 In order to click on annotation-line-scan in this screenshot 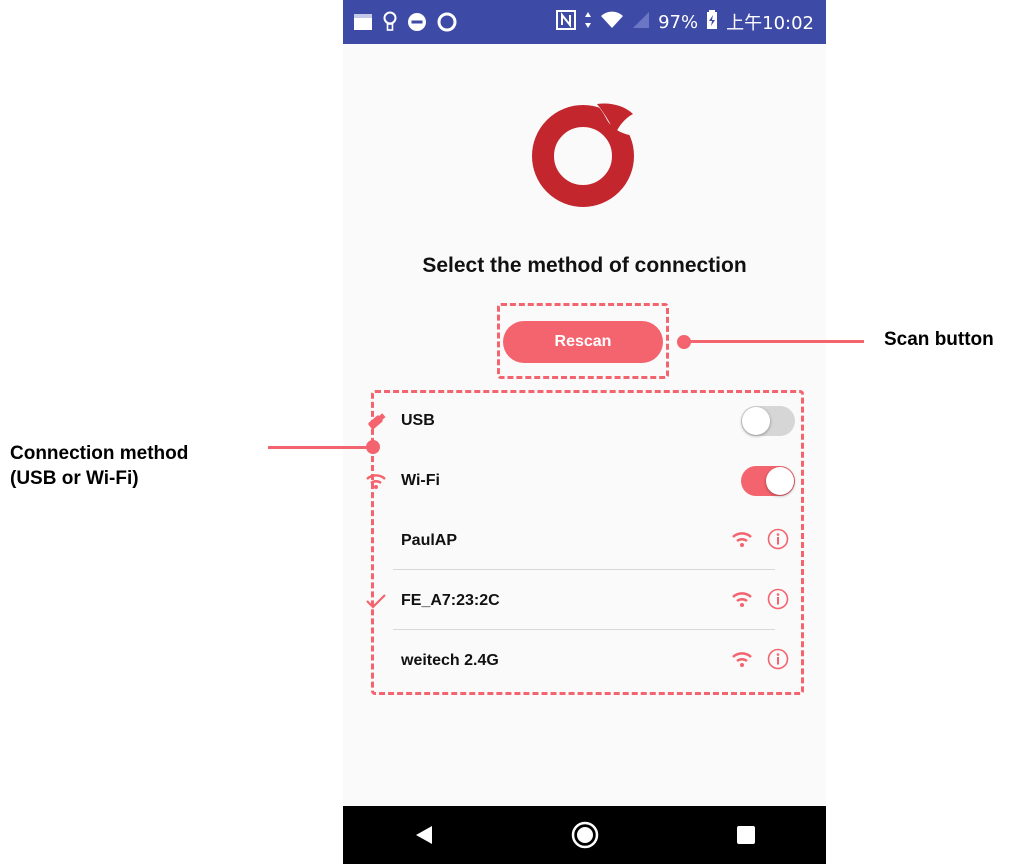, I will do `click(774, 341)`.